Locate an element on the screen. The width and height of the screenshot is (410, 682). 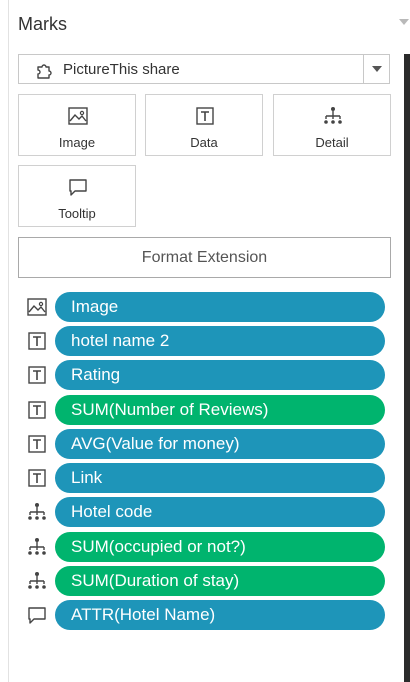
mark-type-label: PictureThis share is located at coordinates (121, 69).